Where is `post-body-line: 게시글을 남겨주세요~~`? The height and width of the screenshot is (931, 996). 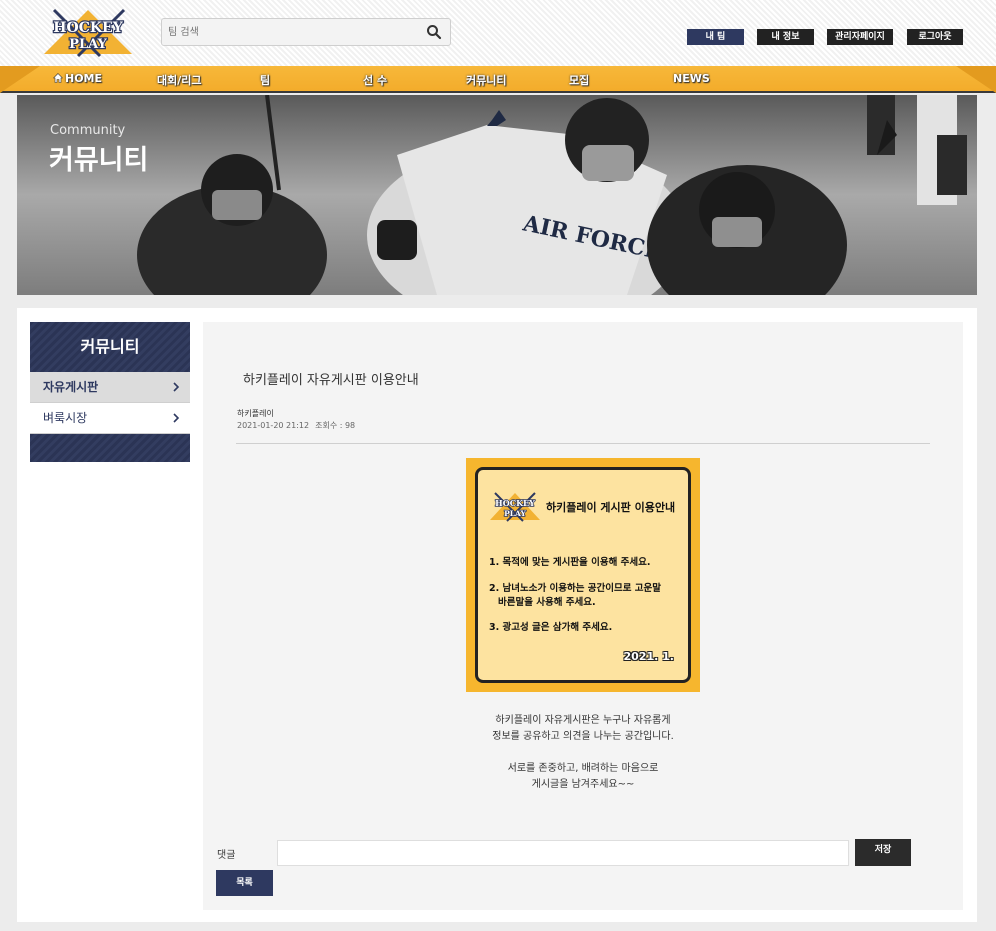
post-body-line: 게시글을 남겨주세요~~ is located at coordinates (583, 784).